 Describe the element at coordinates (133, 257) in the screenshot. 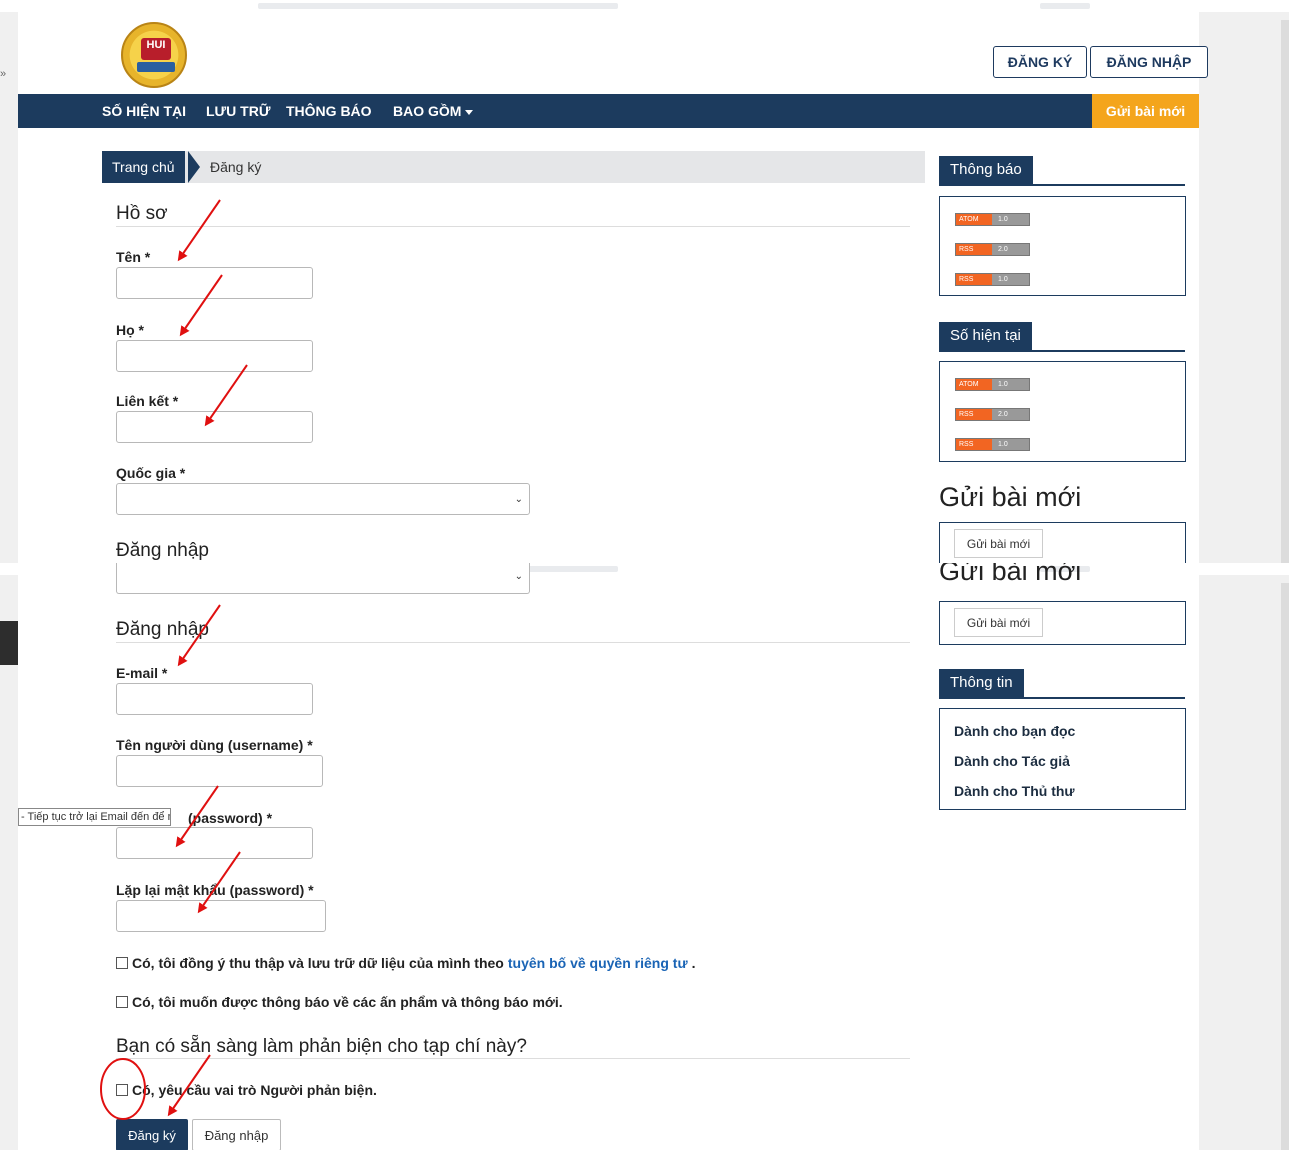

I see `first-name-label: Tên *` at that location.